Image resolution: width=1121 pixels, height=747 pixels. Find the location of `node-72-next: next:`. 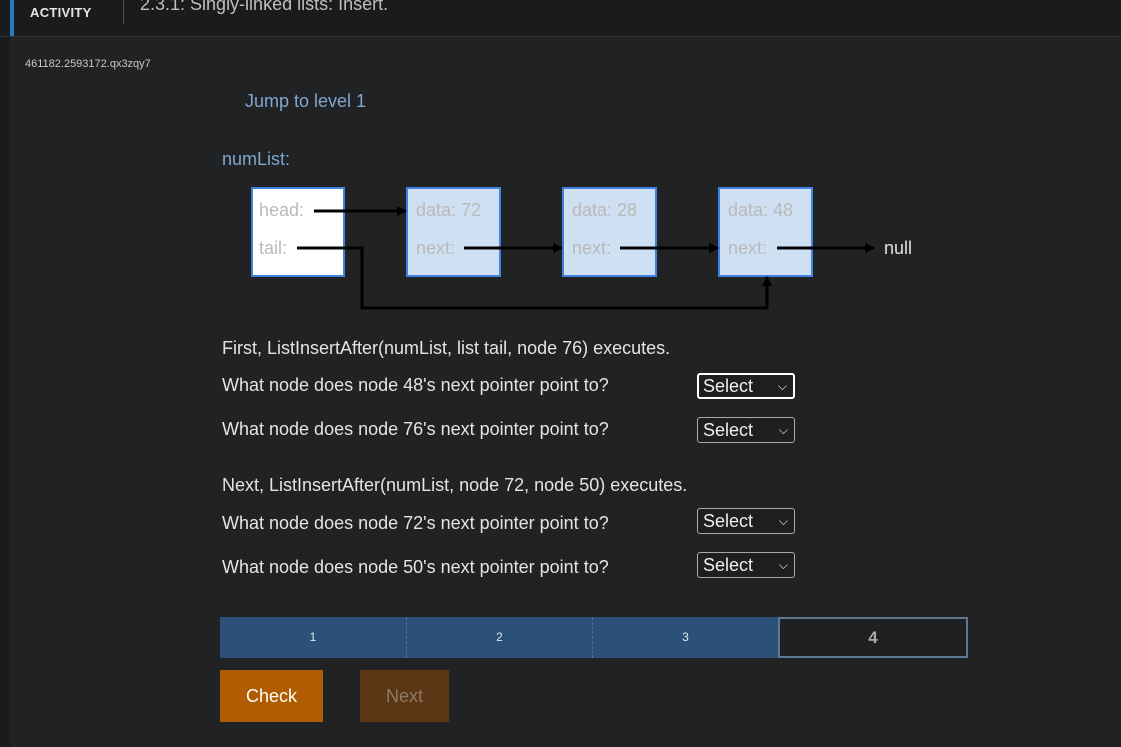

node-72-next: next: is located at coordinates (435, 248).